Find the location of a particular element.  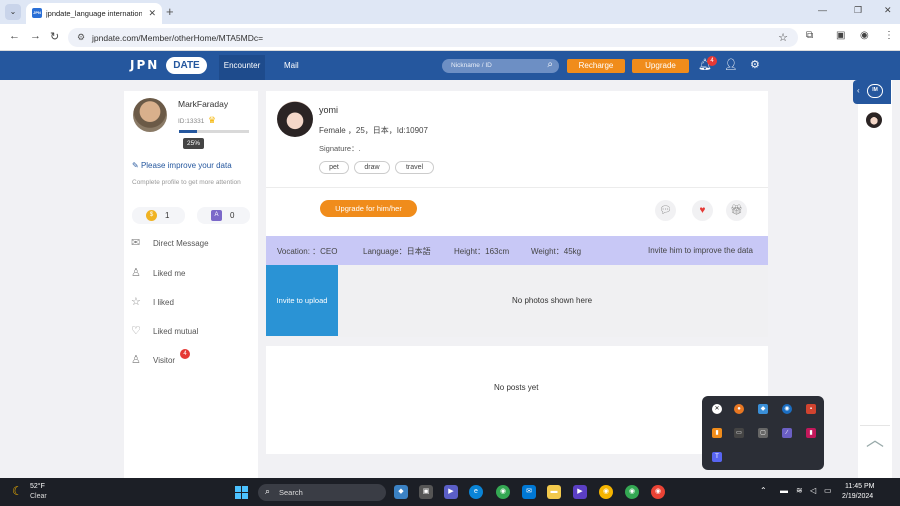

taskbar-search: ⌕ Search is located at coordinates (322, 492).